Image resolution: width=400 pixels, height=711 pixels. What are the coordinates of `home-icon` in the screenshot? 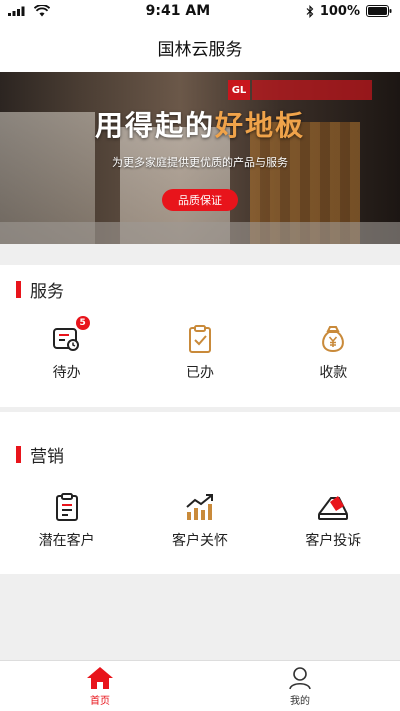 It's located at (100, 677).